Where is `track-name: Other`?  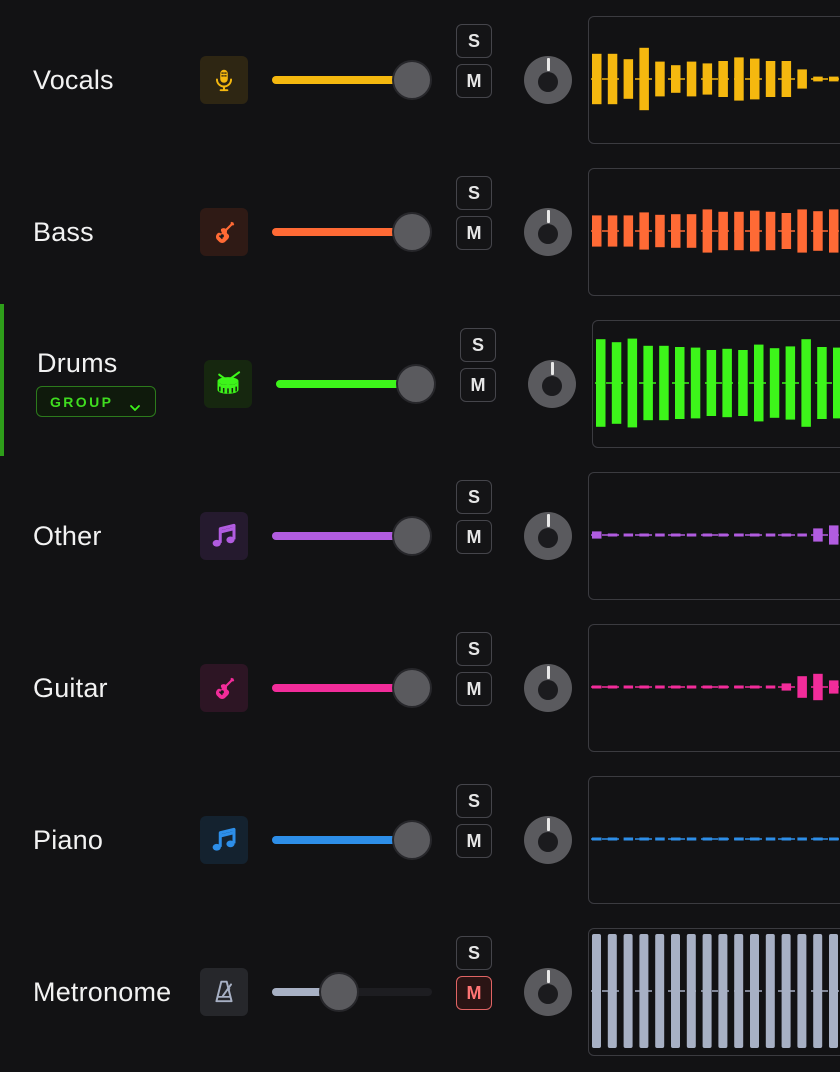
track-name: Other is located at coordinates (67, 536).